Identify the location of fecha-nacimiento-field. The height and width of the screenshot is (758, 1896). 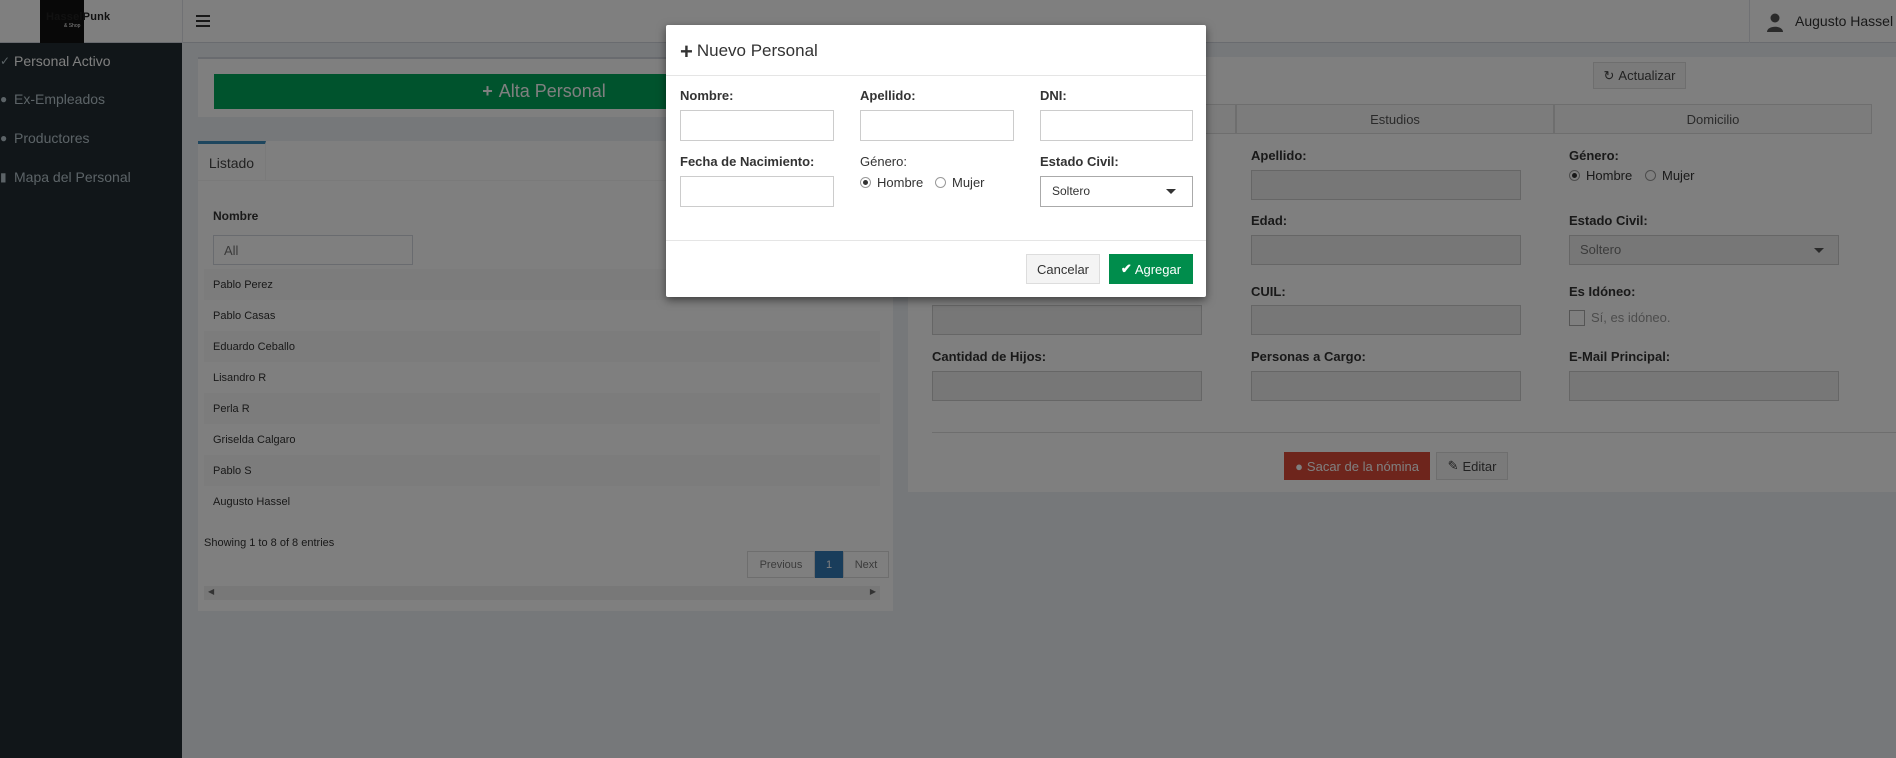
(757, 191).